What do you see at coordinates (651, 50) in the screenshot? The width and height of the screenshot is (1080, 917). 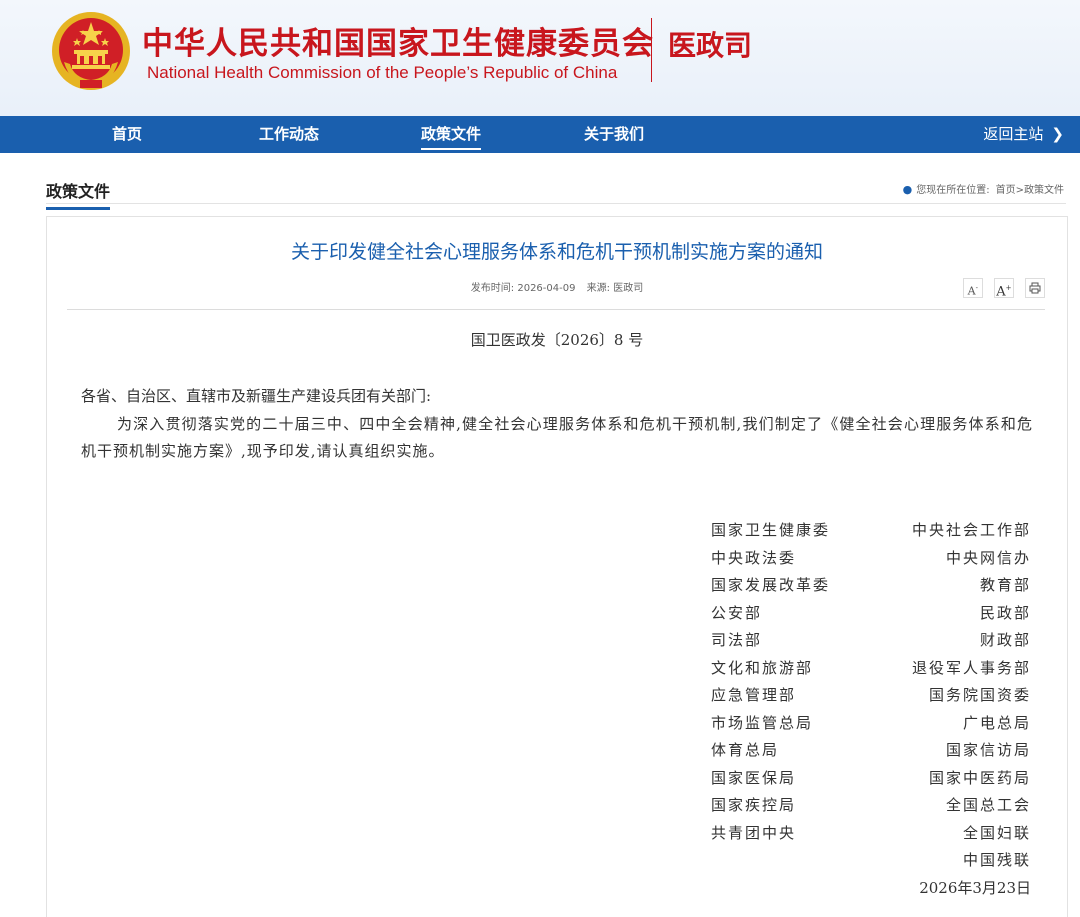 I see `header-divider` at bounding box center [651, 50].